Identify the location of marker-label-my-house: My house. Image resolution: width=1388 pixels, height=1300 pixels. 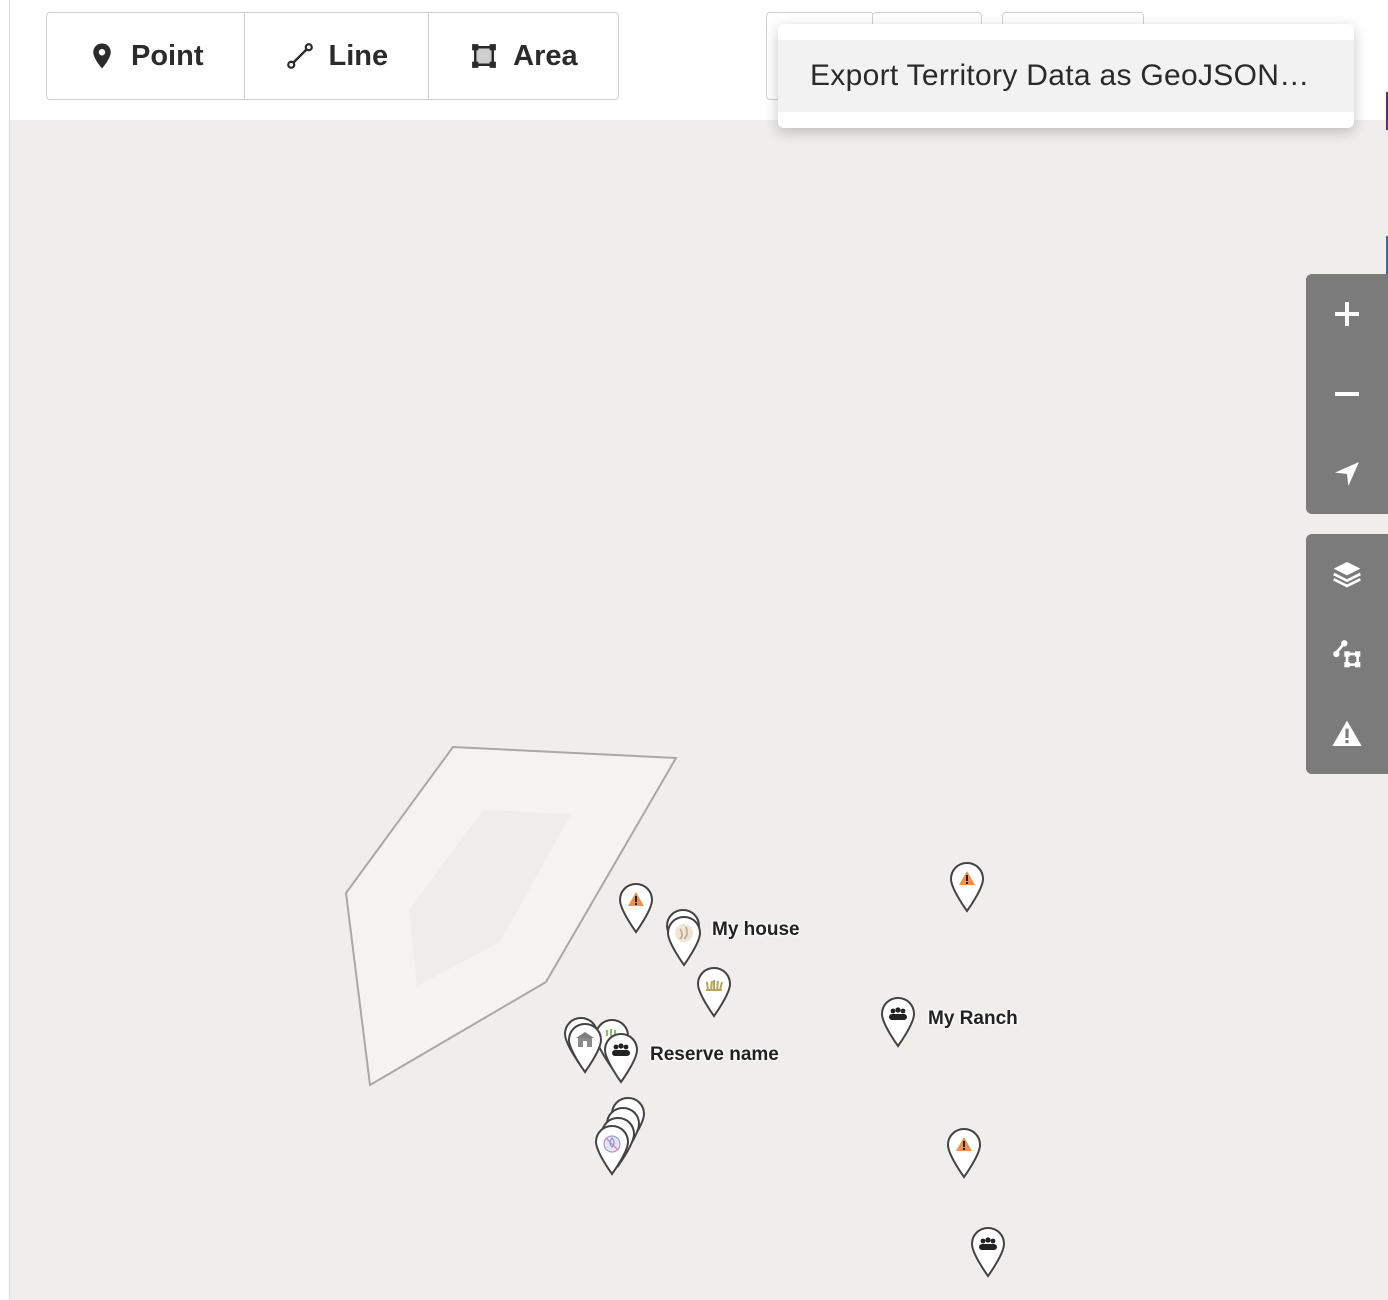
(756, 929).